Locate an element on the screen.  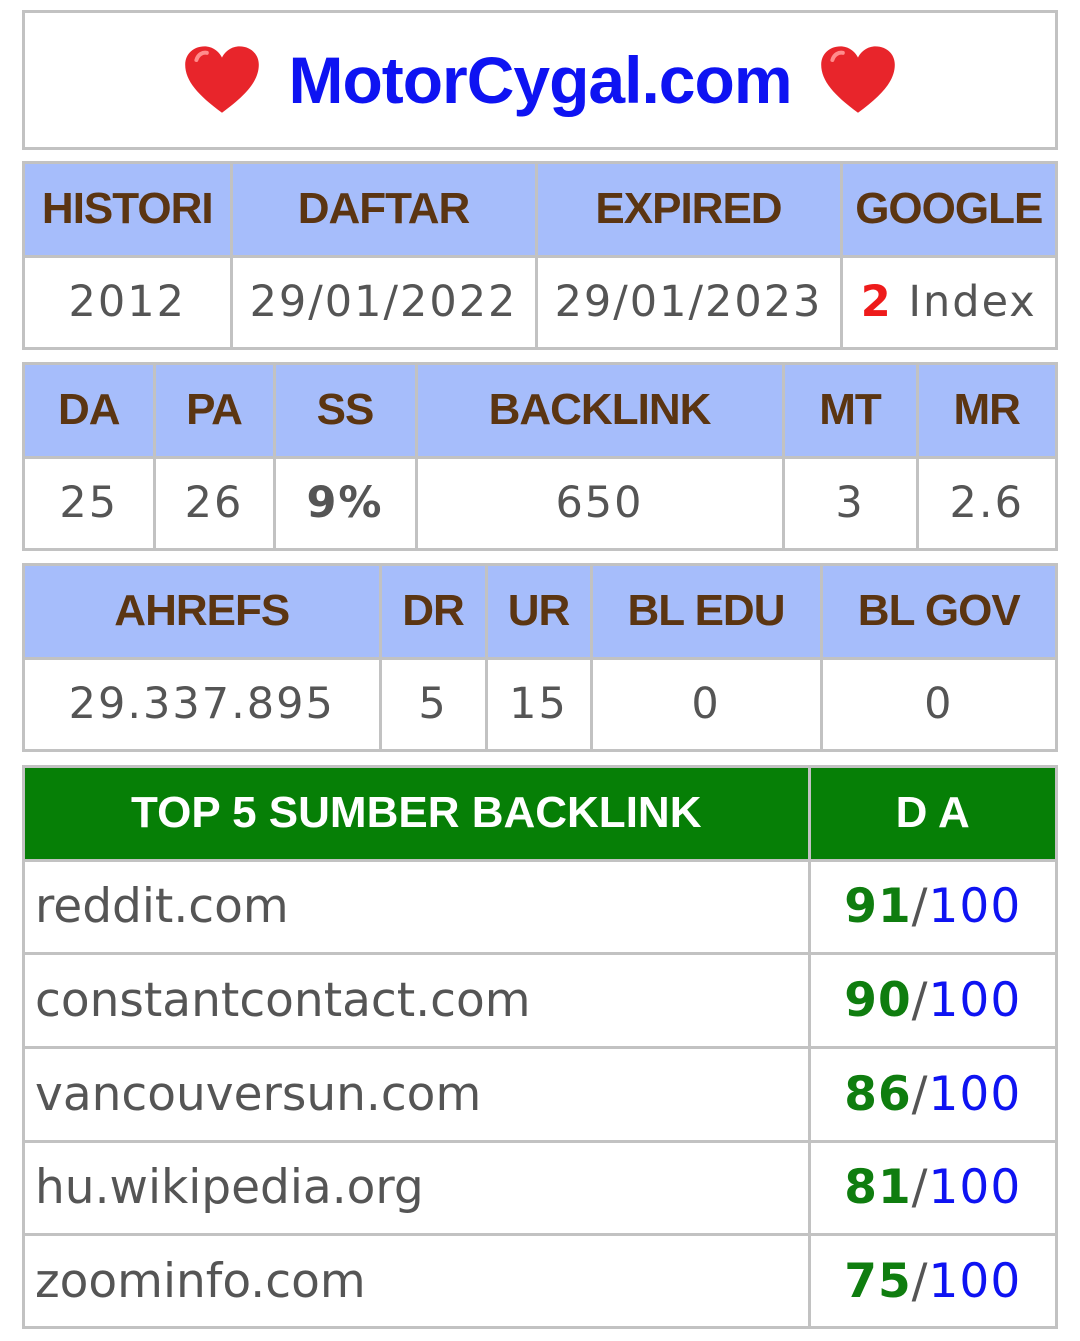
backlink-da: 90/100 is located at coordinates (931, 1000).